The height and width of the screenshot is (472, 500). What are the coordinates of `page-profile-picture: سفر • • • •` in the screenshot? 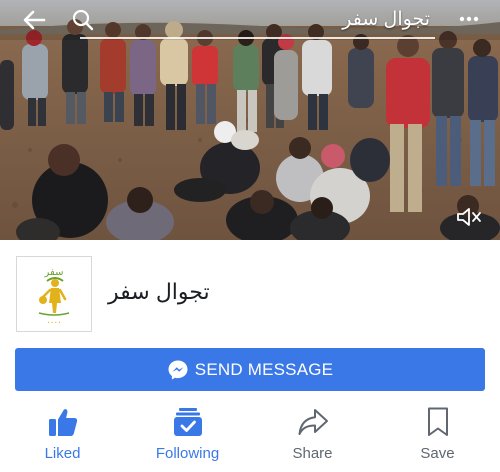 It's located at (54, 294).